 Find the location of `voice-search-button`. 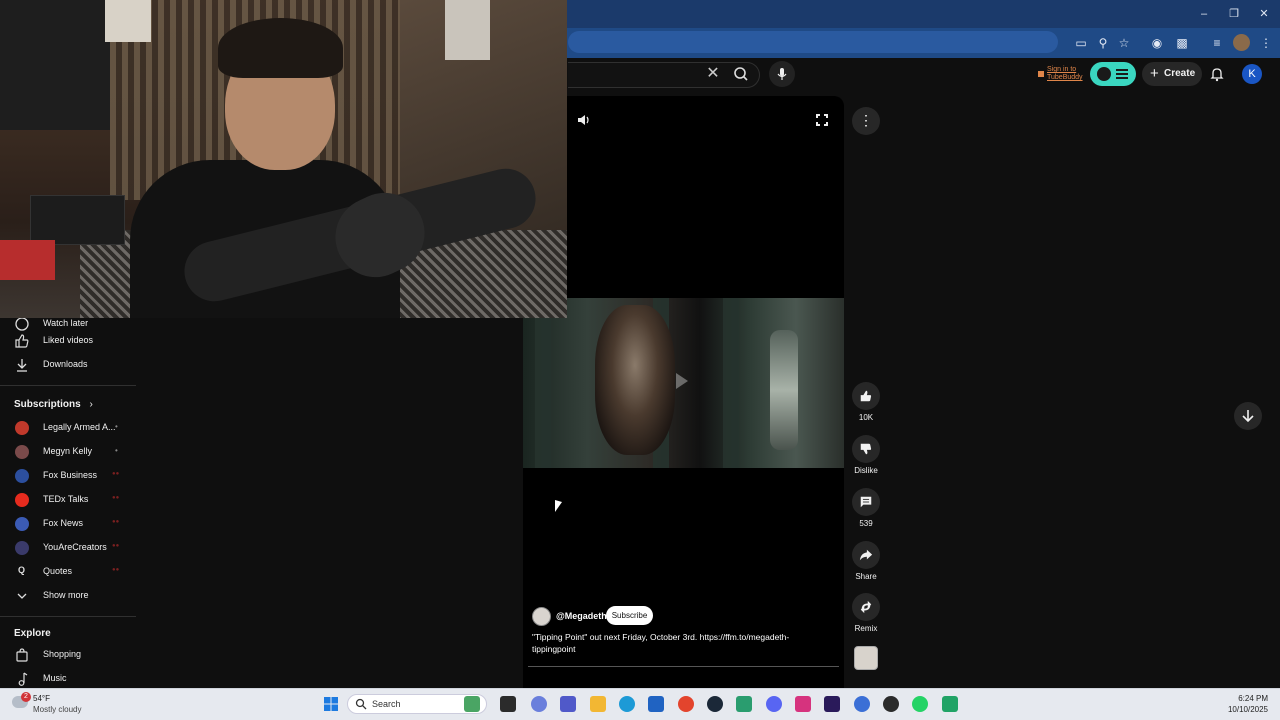

voice-search-button is located at coordinates (782, 74).